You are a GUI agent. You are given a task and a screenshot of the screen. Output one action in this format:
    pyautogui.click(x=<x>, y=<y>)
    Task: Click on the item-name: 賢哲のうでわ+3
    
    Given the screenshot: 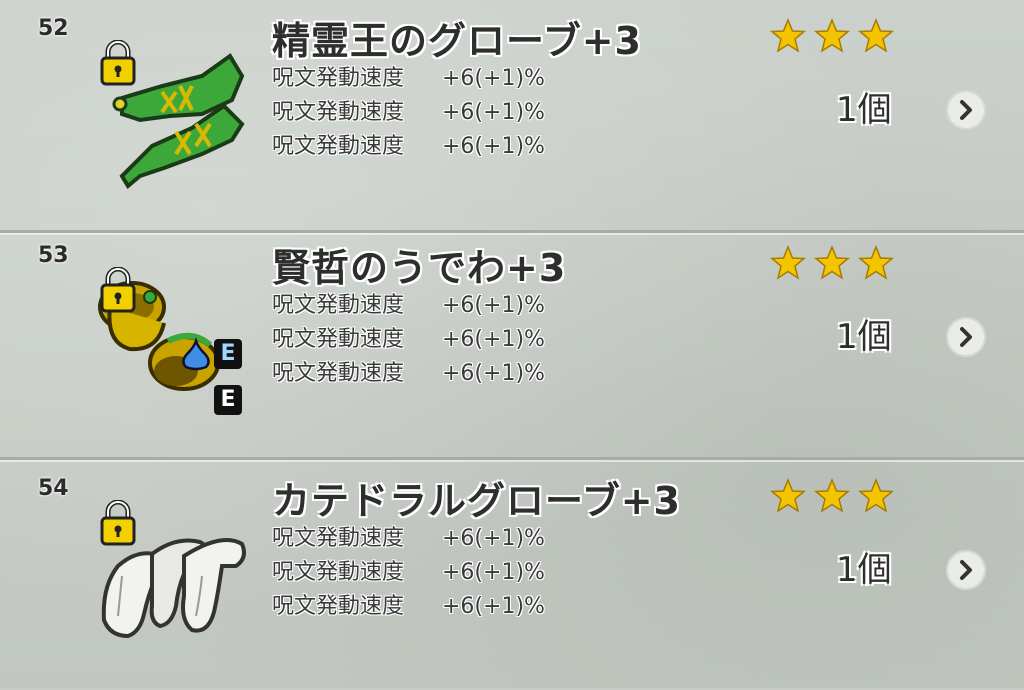 What is the action you would take?
    pyautogui.click(x=419, y=268)
    